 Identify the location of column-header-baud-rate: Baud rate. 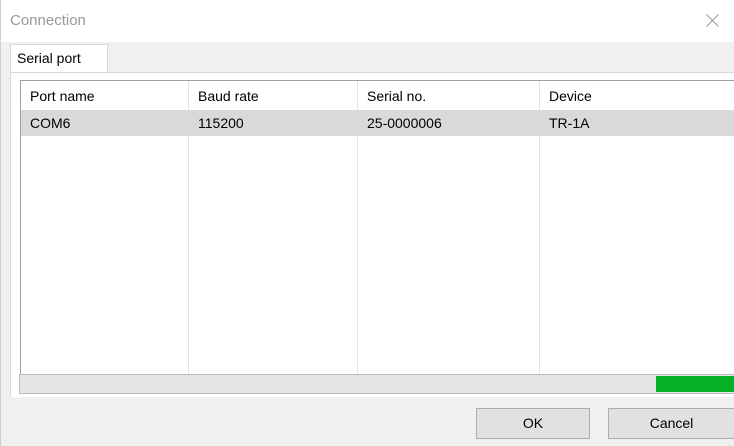
(228, 96).